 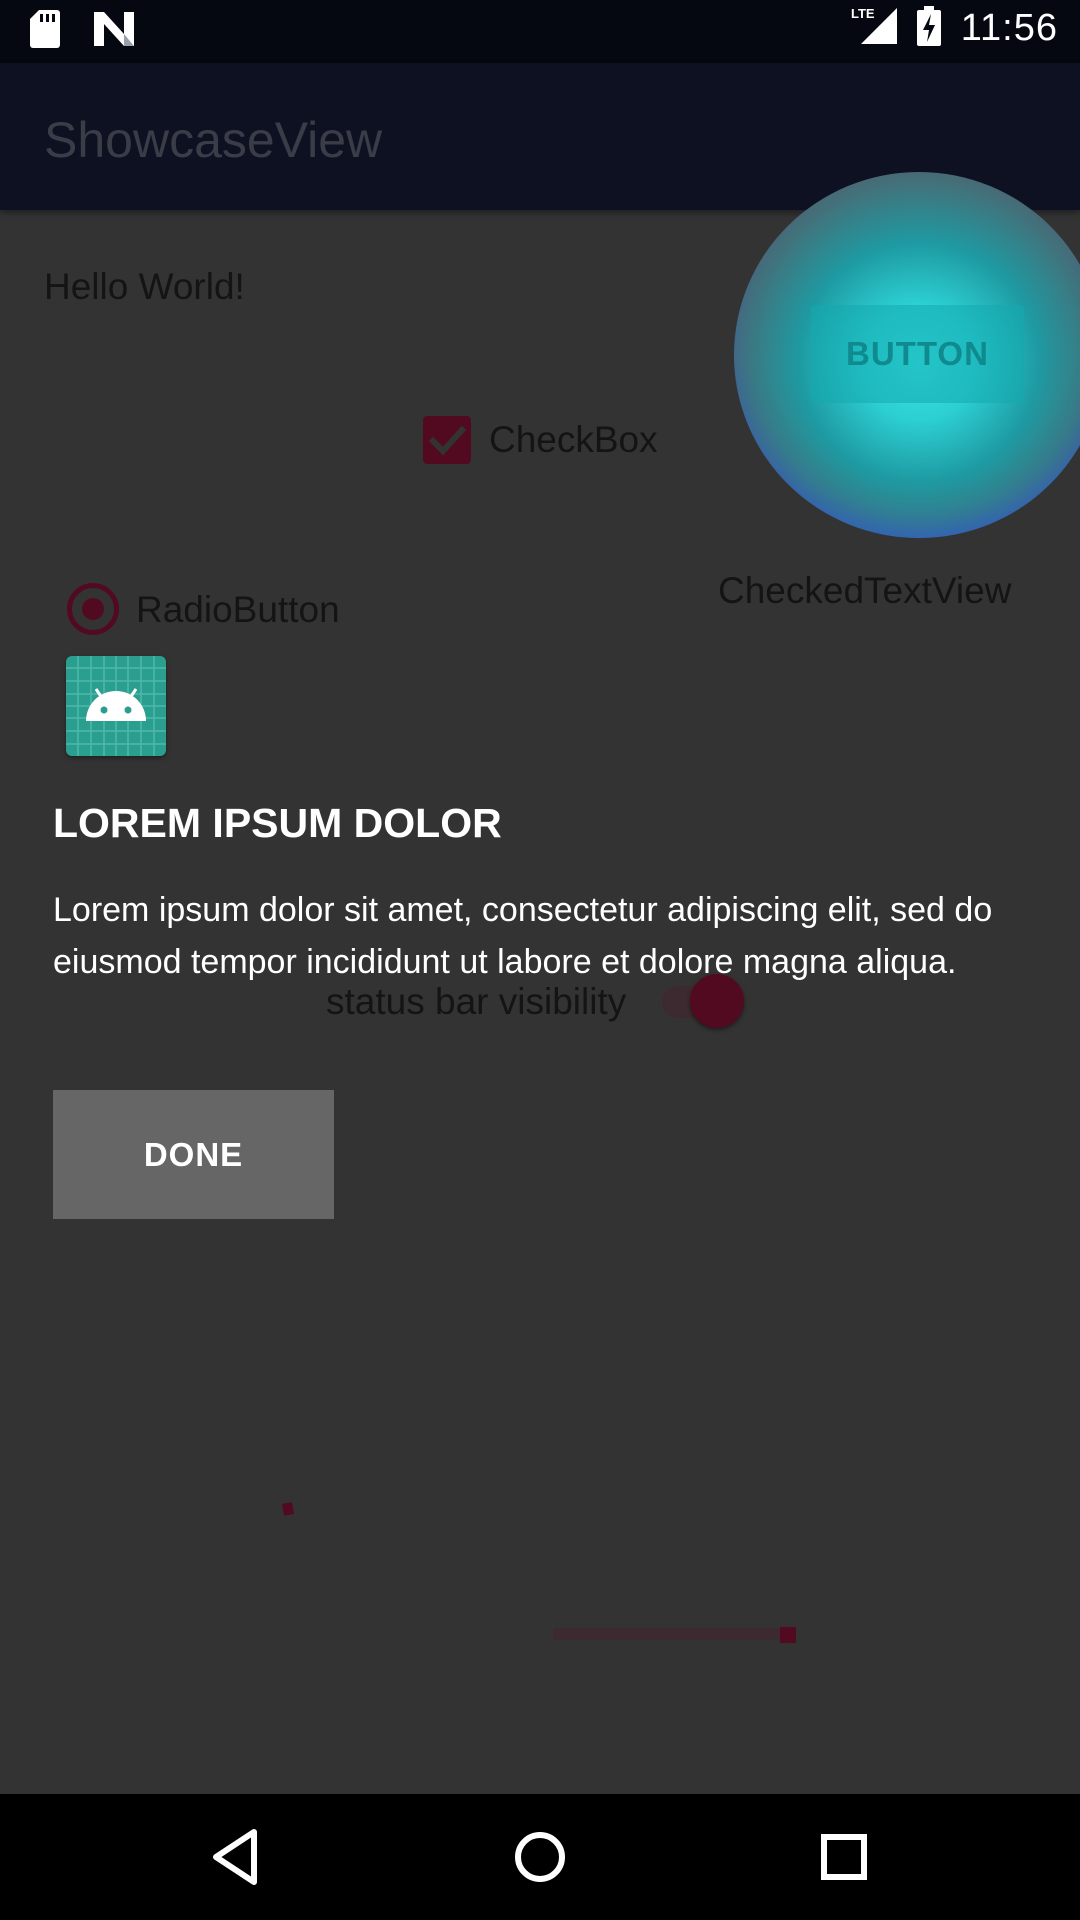 I want to click on radio-button, so click(x=93, y=609).